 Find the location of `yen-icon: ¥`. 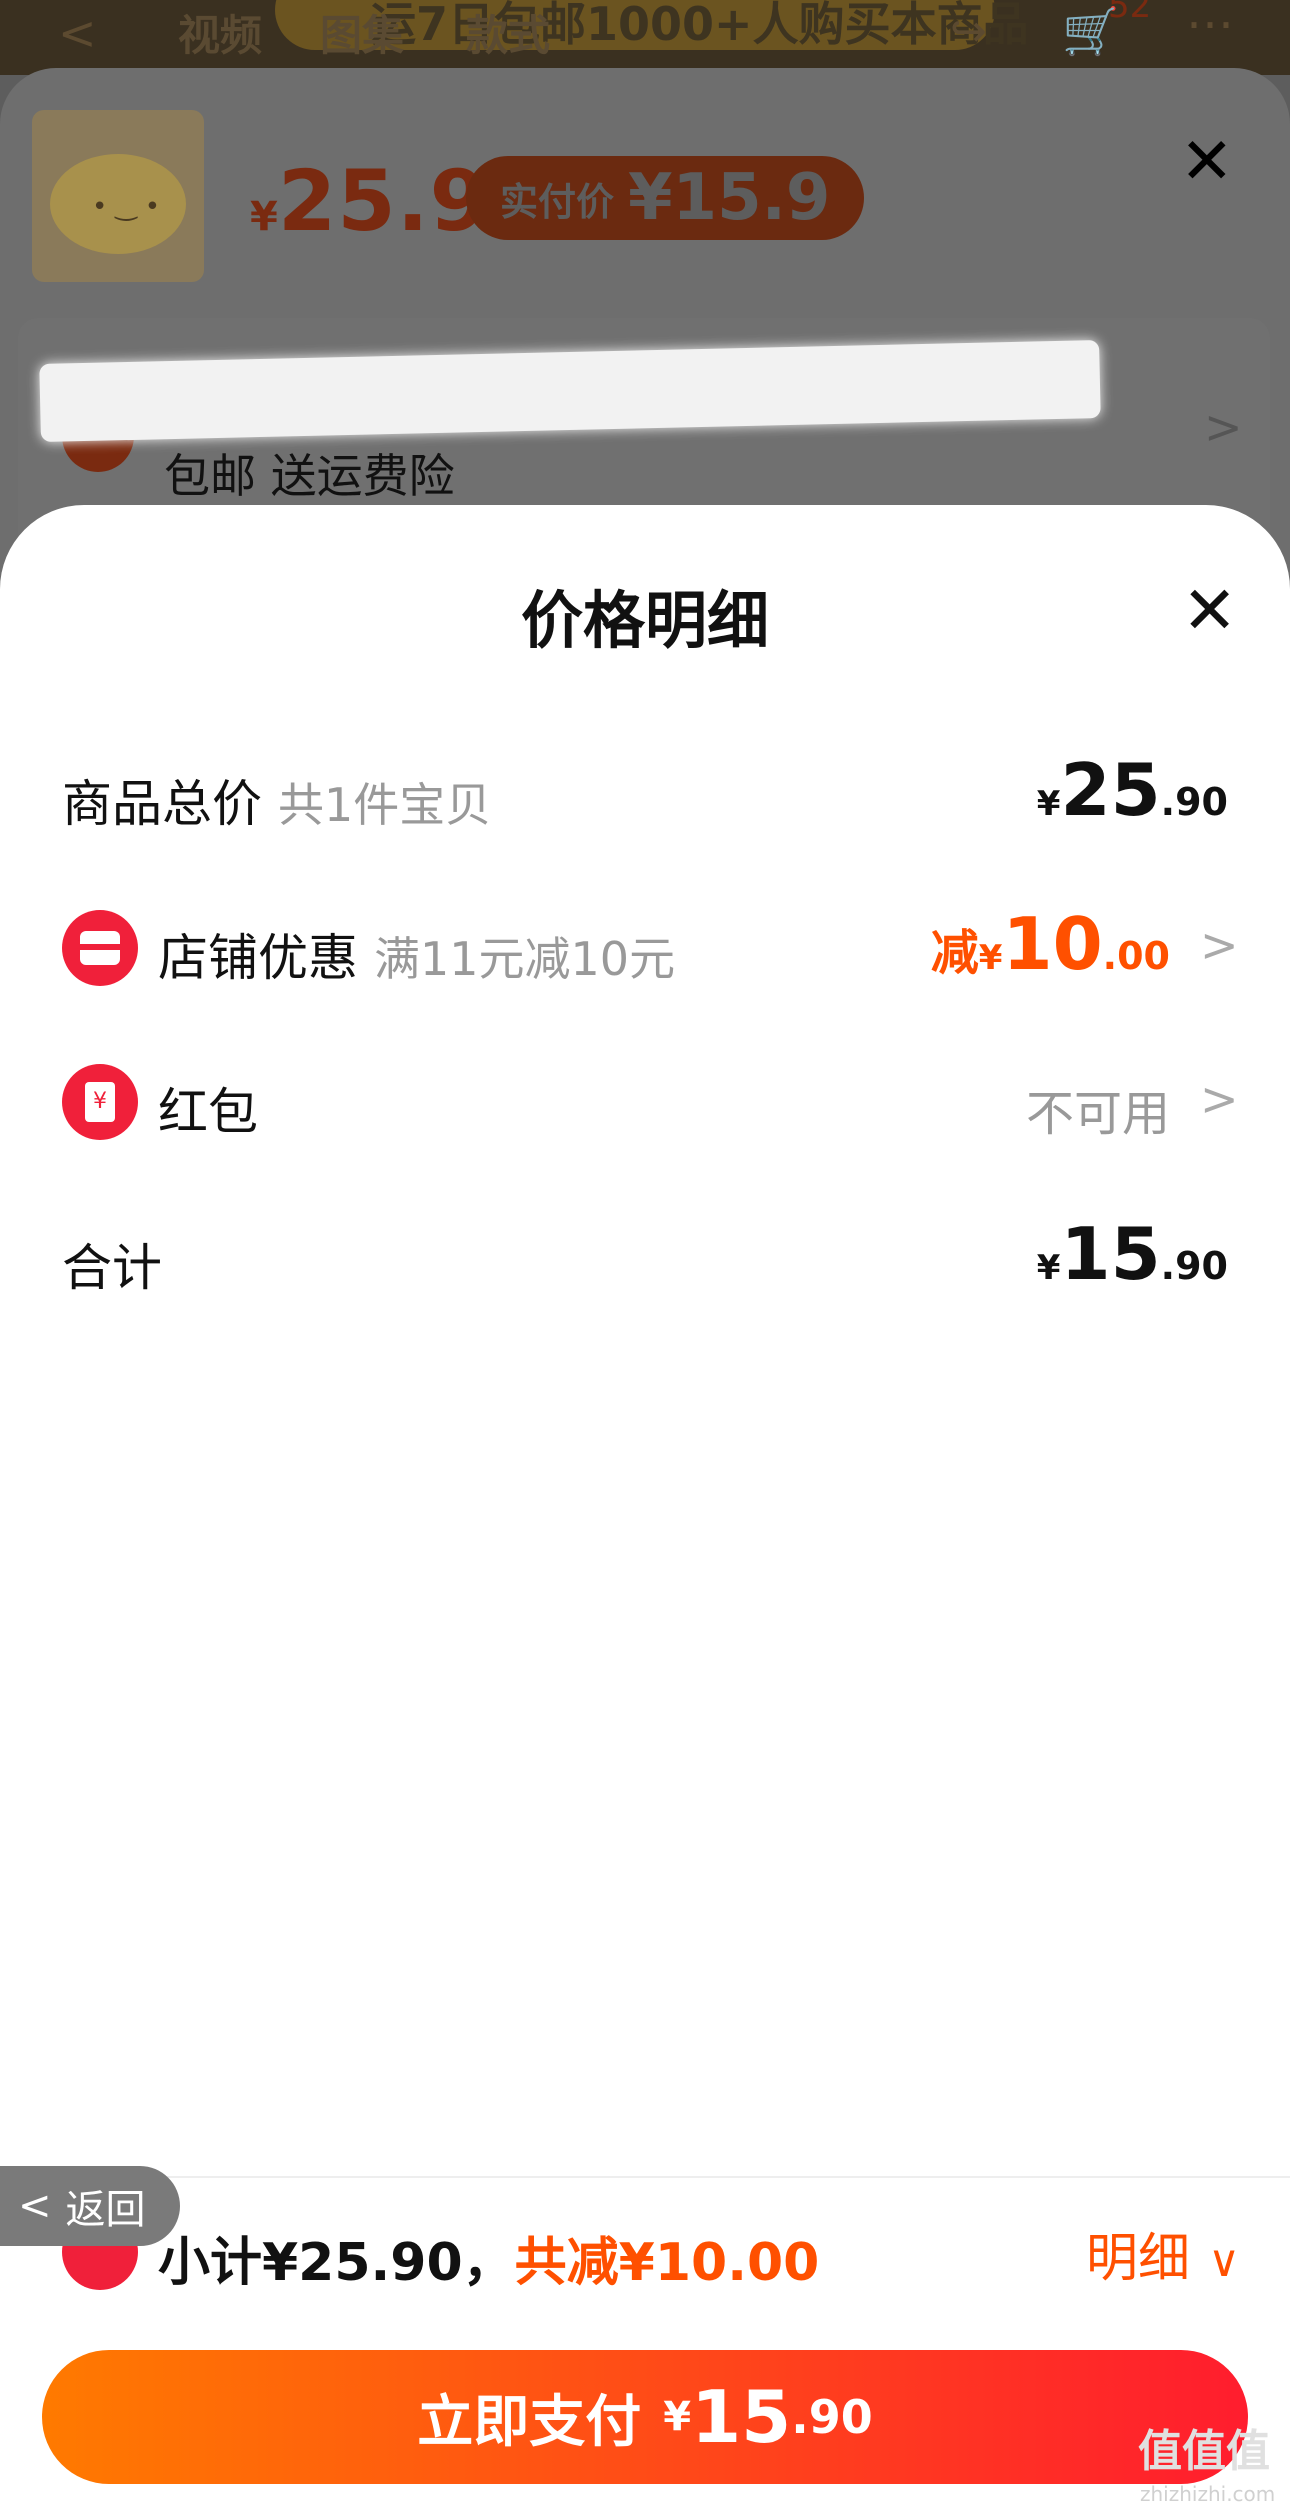

yen-icon: ¥ is located at coordinates (100, 1102).